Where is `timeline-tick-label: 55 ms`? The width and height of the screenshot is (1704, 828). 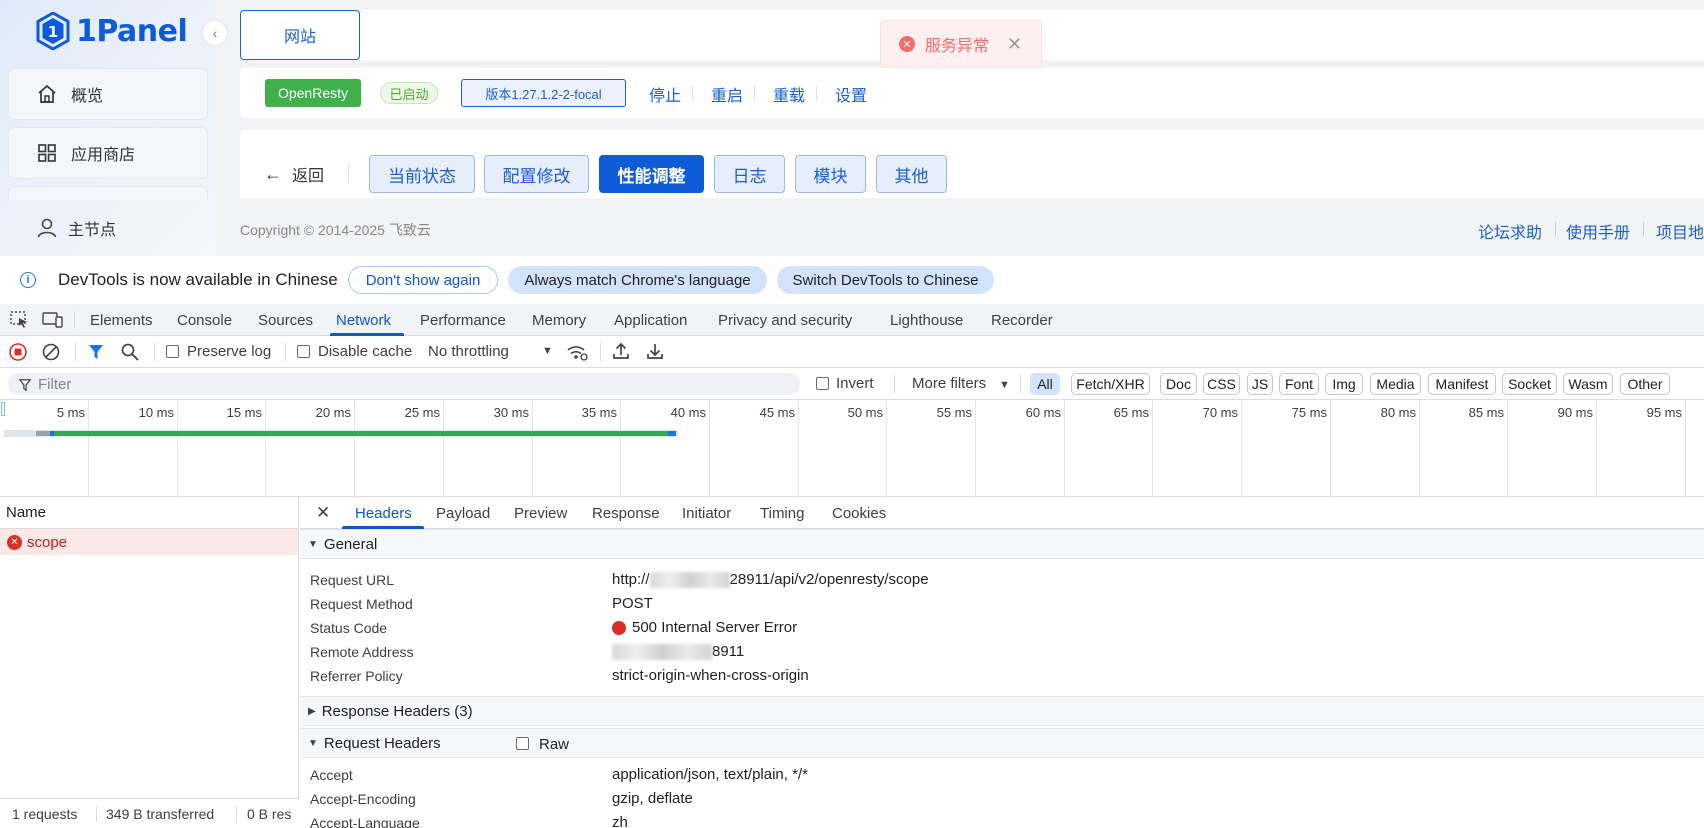
timeline-tick-label: 55 ms is located at coordinates (954, 412).